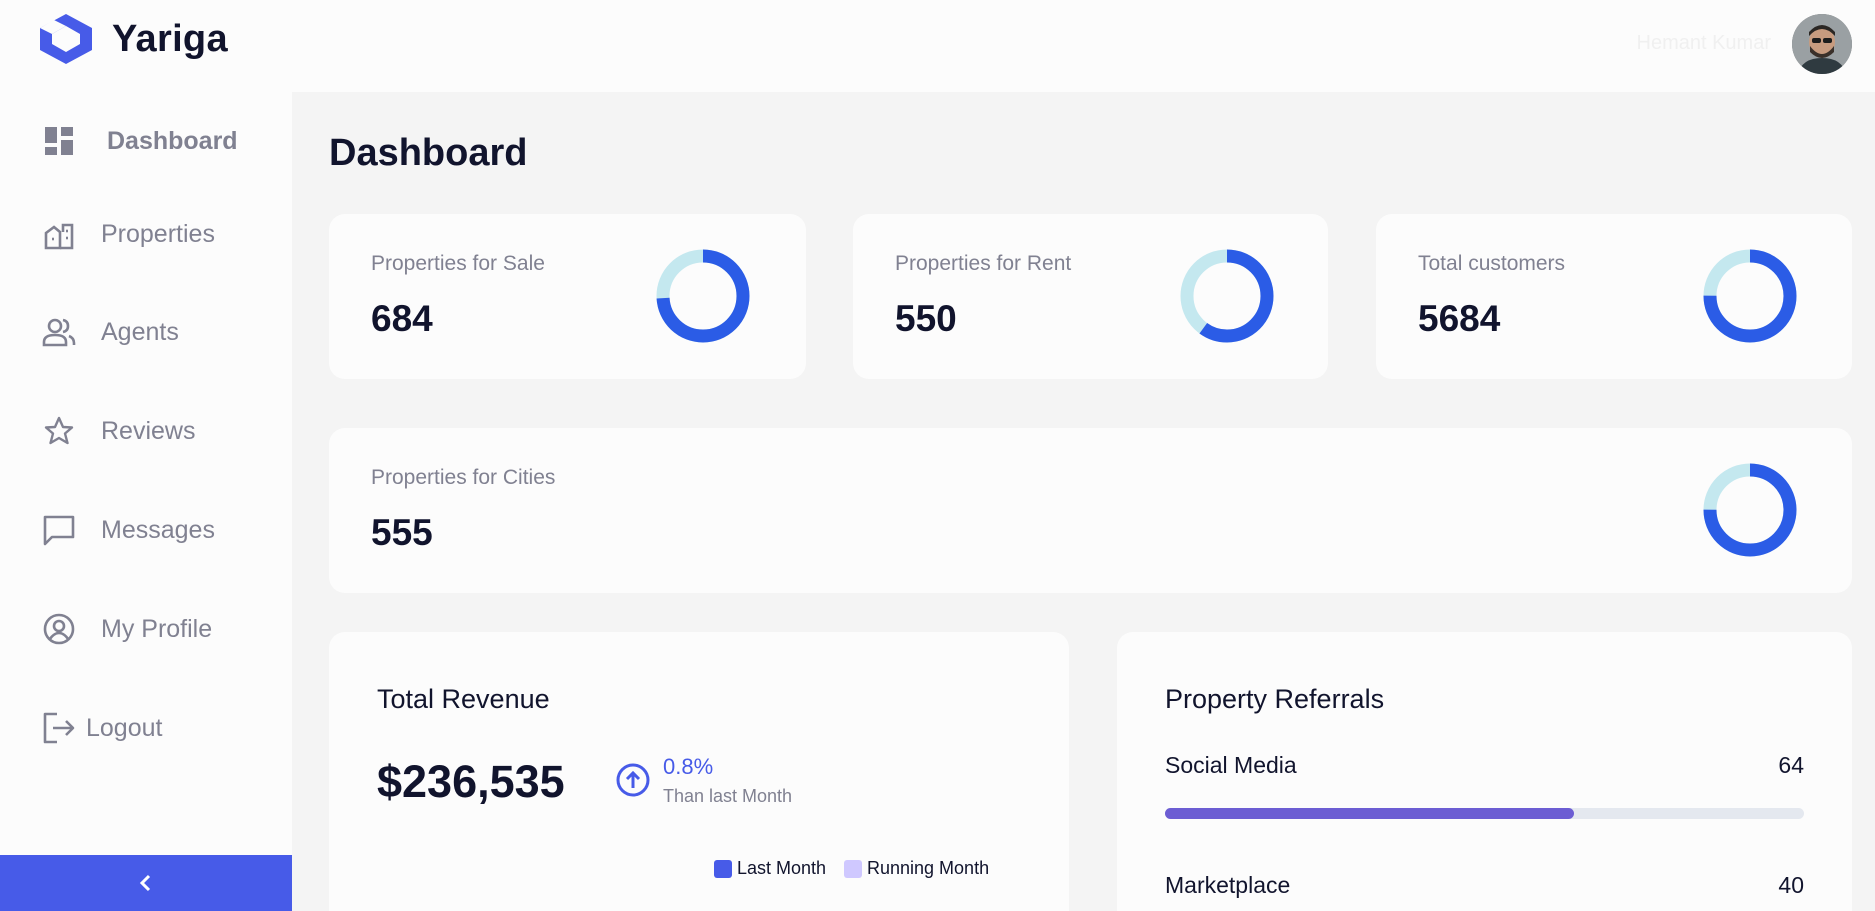  Describe the element at coordinates (158, 529) in the screenshot. I see `sidebar-item-label: Messages` at that location.